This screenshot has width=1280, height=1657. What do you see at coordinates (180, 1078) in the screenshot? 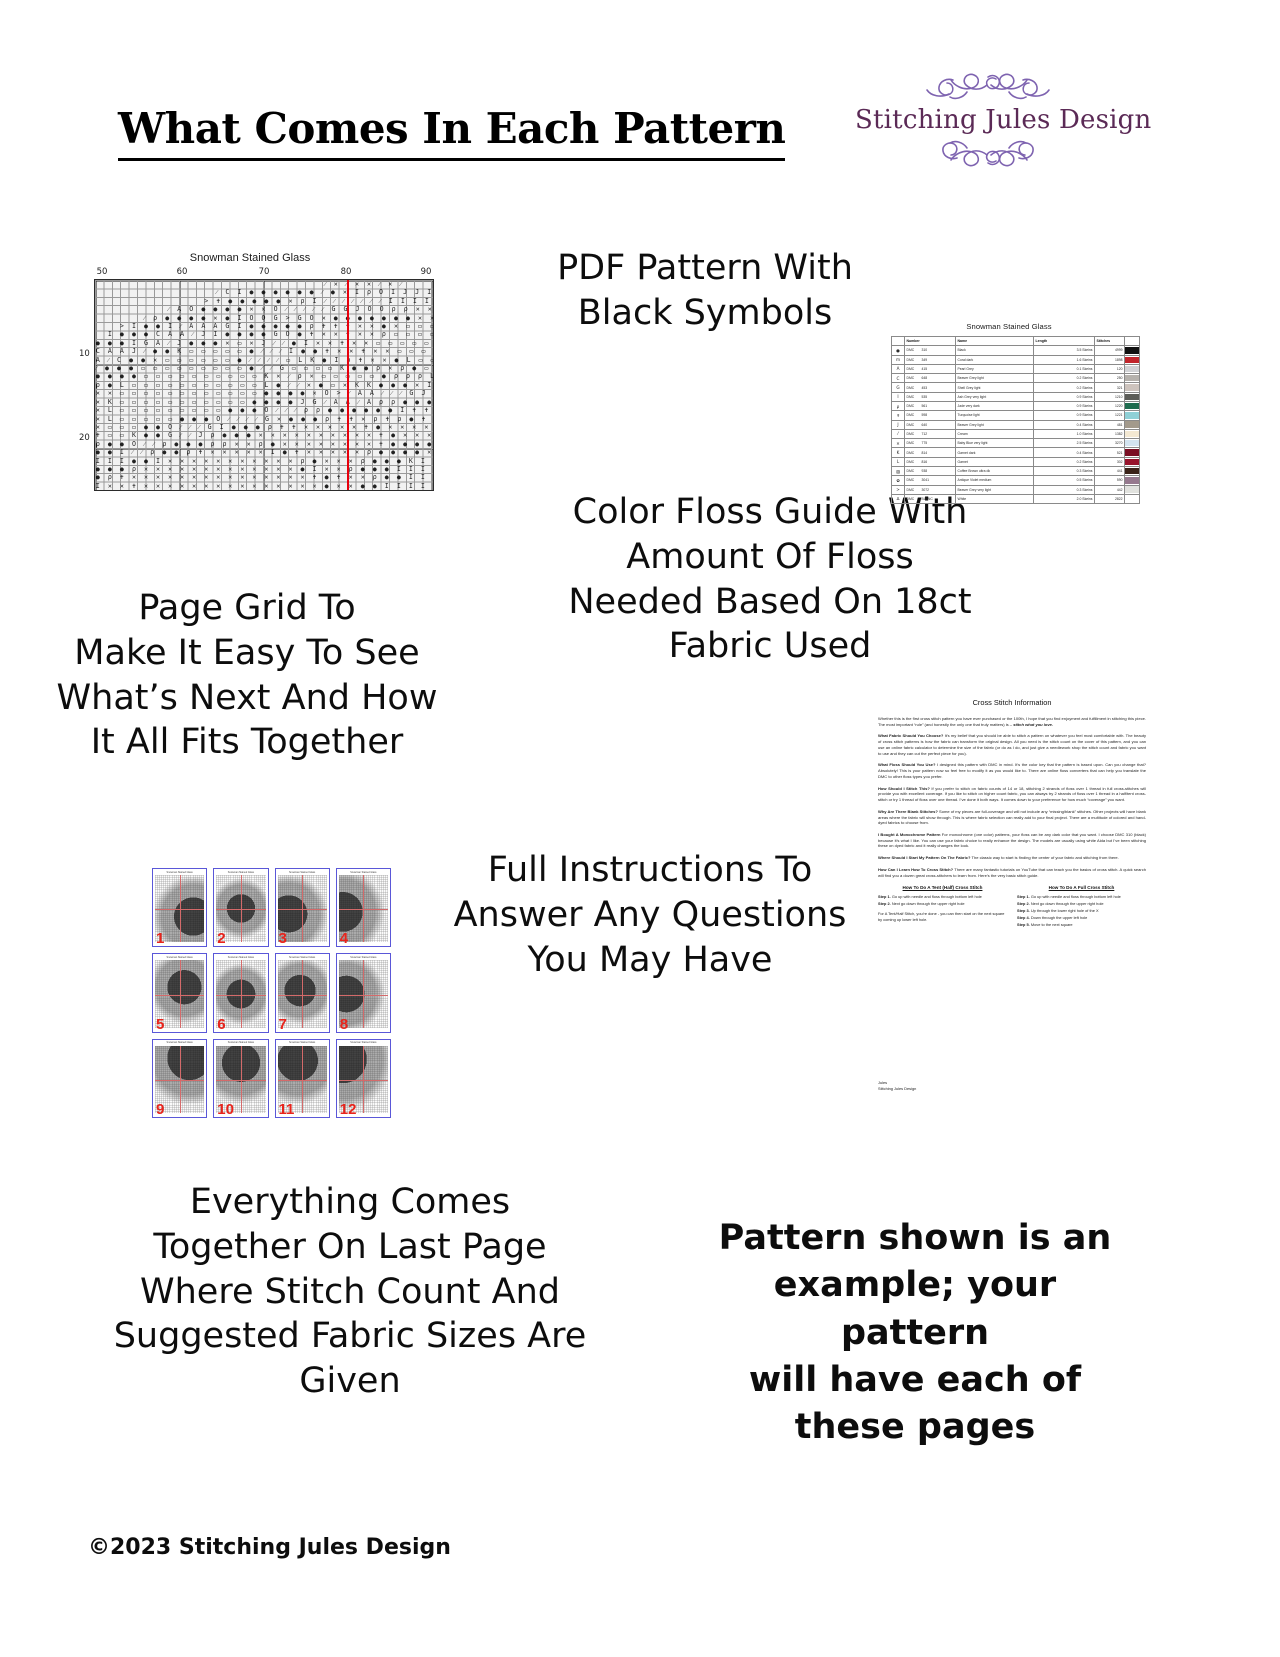
I see `page-grid-thumbnail: Snowman Stained Glass 9` at bounding box center [180, 1078].